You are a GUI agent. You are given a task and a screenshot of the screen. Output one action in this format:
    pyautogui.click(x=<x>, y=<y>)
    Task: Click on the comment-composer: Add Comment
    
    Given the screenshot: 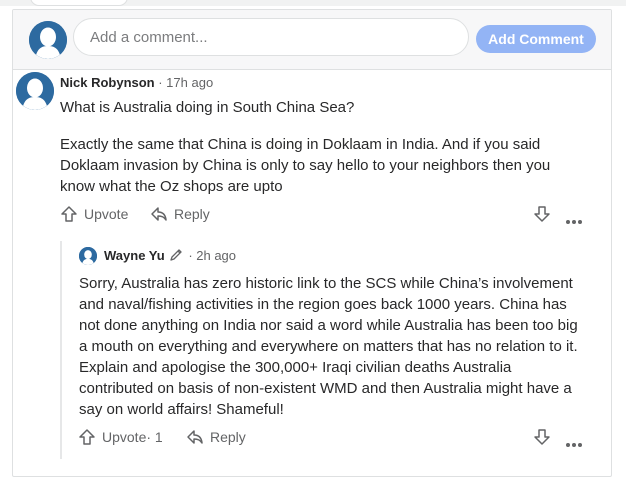 What is the action you would take?
    pyautogui.click(x=312, y=40)
    